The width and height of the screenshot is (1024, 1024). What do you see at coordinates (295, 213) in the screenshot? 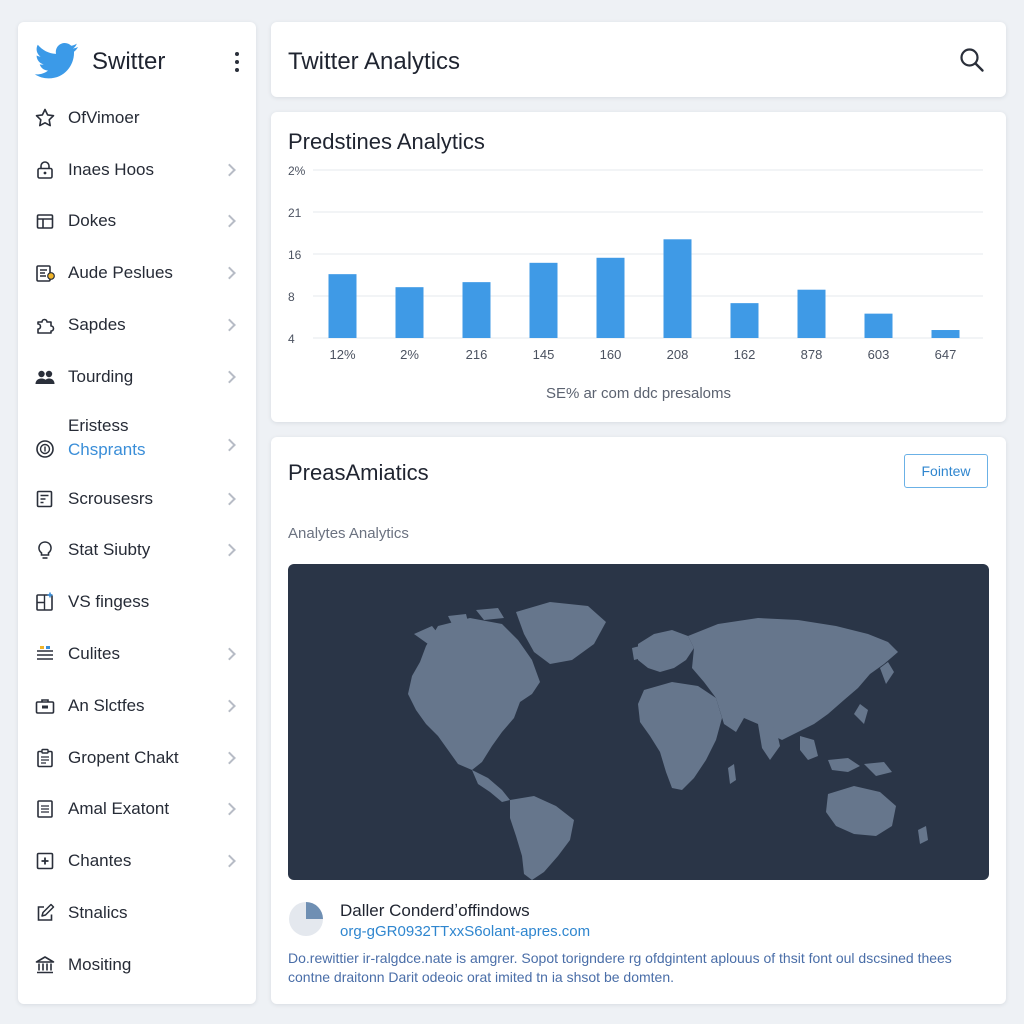
I see `y-tick-label: 21` at bounding box center [295, 213].